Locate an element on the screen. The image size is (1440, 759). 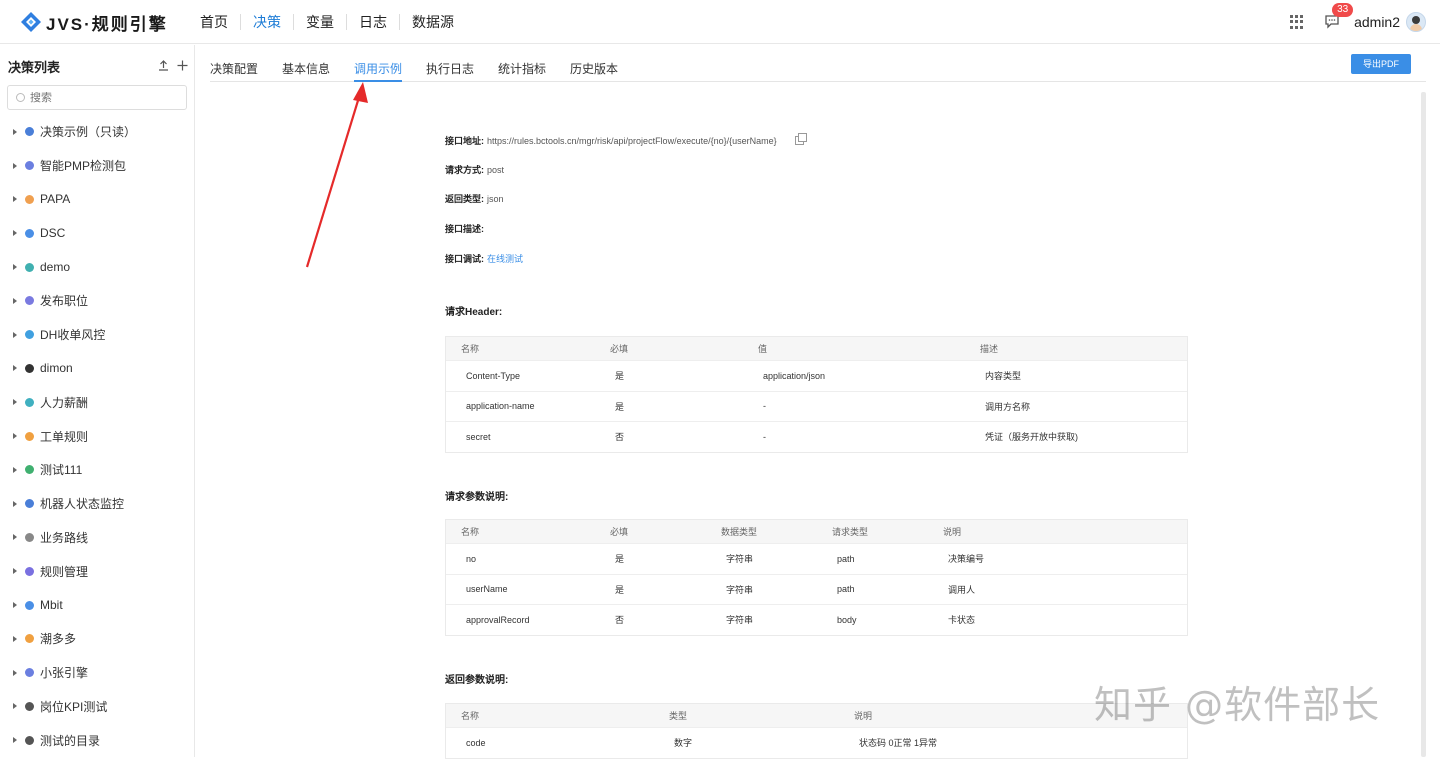
nav-log: 日志 is located at coordinates (373, 22).